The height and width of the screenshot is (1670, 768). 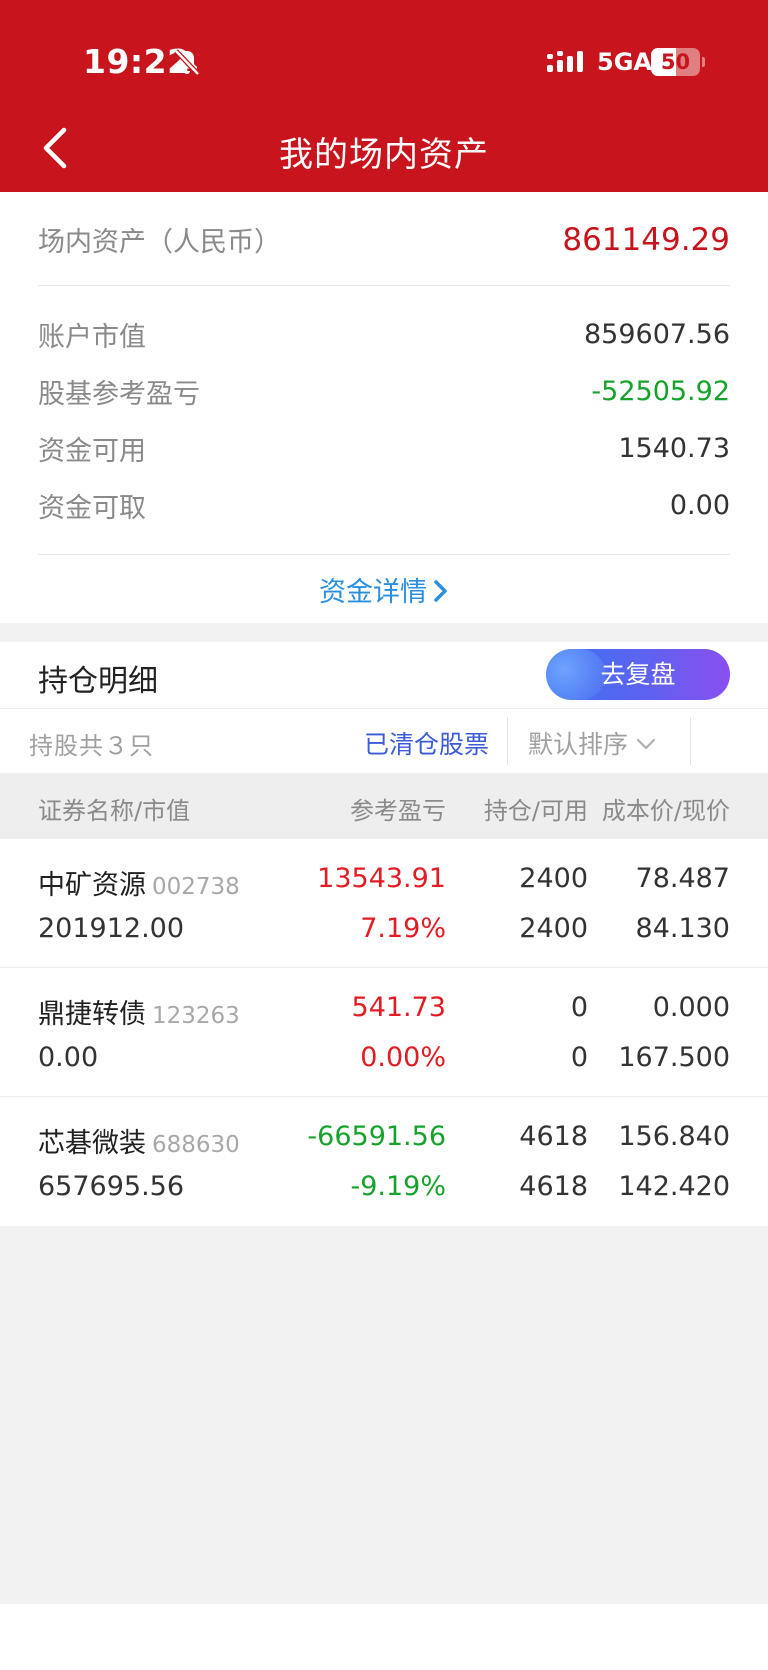 I want to click on column-pnl: 参考盈亏, so click(x=398, y=811).